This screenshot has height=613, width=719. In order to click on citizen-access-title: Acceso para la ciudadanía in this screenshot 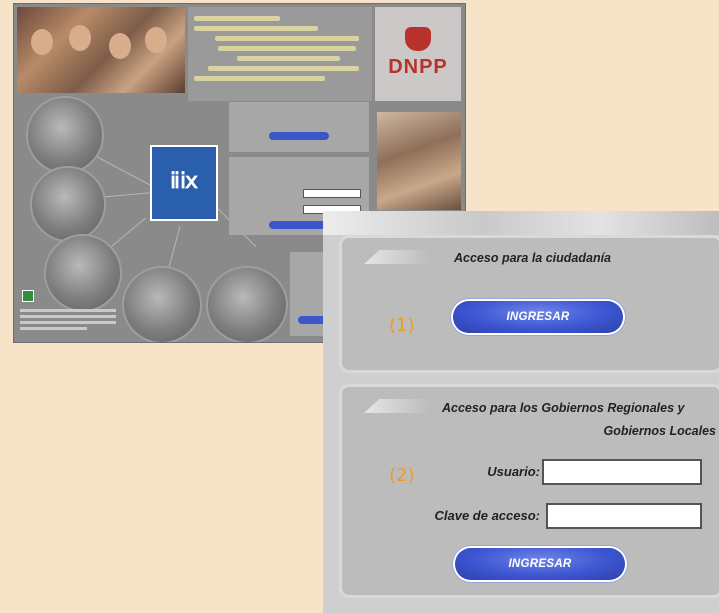, I will do `click(533, 258)`.